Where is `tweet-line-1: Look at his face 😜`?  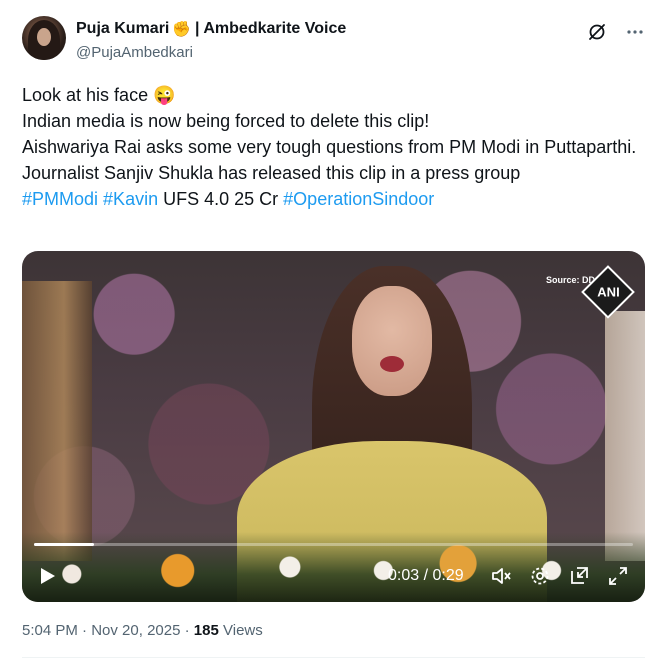
tweet-line-1: Look at his face 😜 is located at coordinates (332, 95).